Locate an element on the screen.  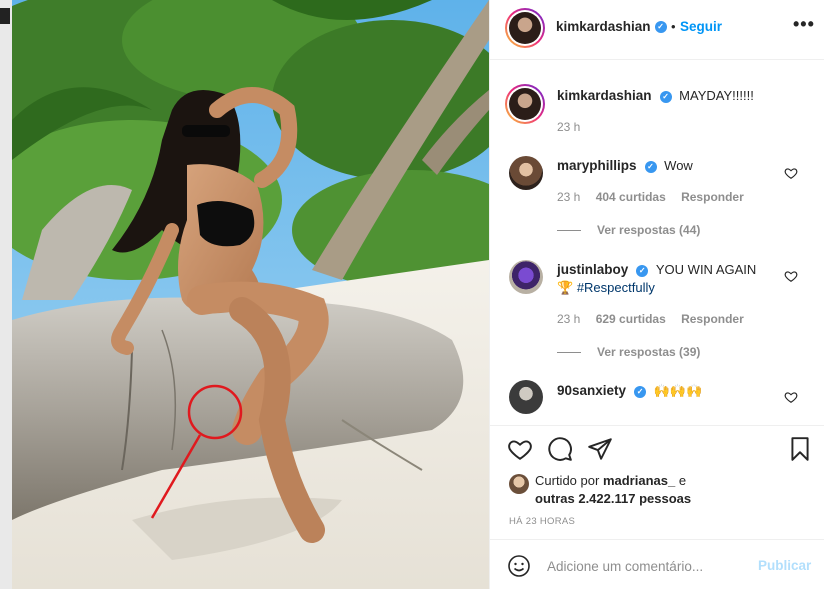
liked-by-conj: e is located at coordinates (682, 480).